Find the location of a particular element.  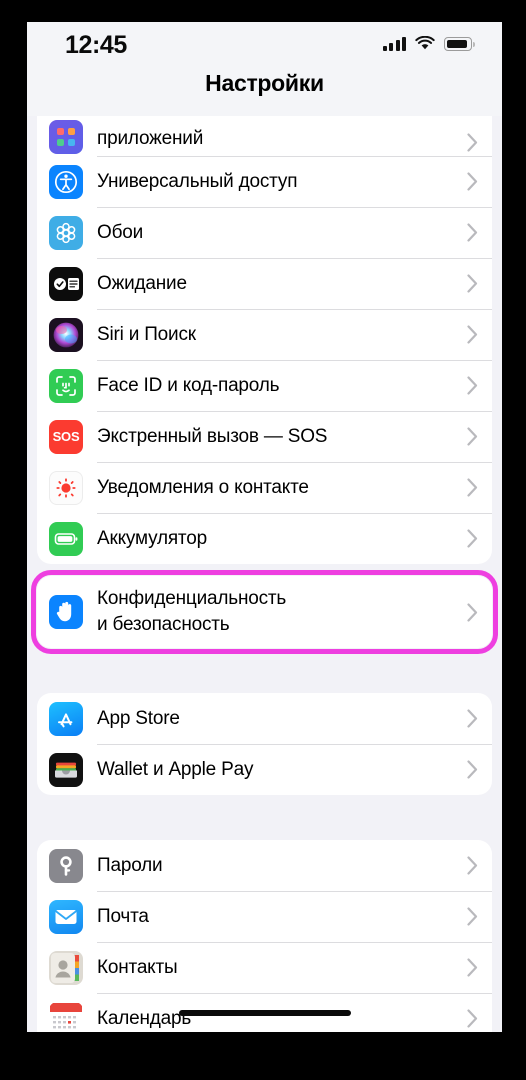

privacy-label-line2: и безопасность is located at coordinates (163, 624).